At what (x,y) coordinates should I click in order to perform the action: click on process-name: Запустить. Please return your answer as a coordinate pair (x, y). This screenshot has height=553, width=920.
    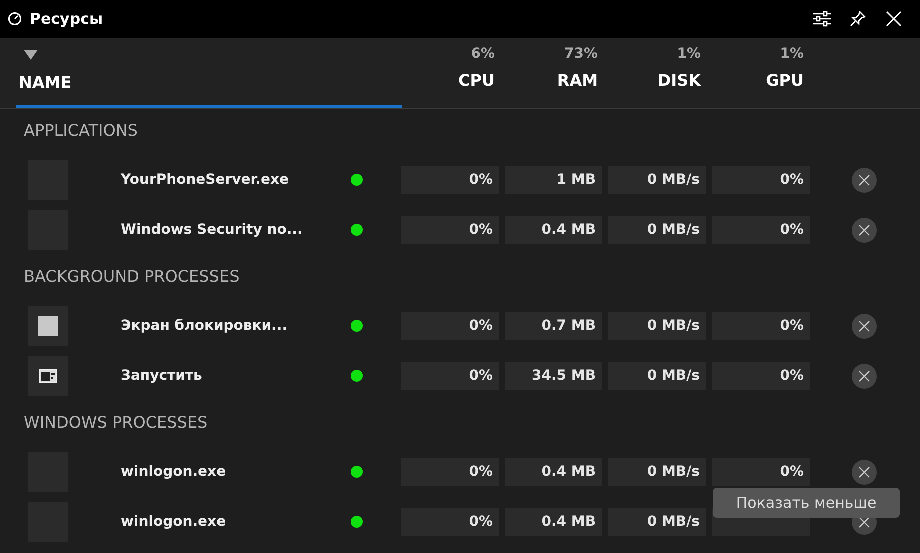
    Looking at the image, I should click on (162, 376).